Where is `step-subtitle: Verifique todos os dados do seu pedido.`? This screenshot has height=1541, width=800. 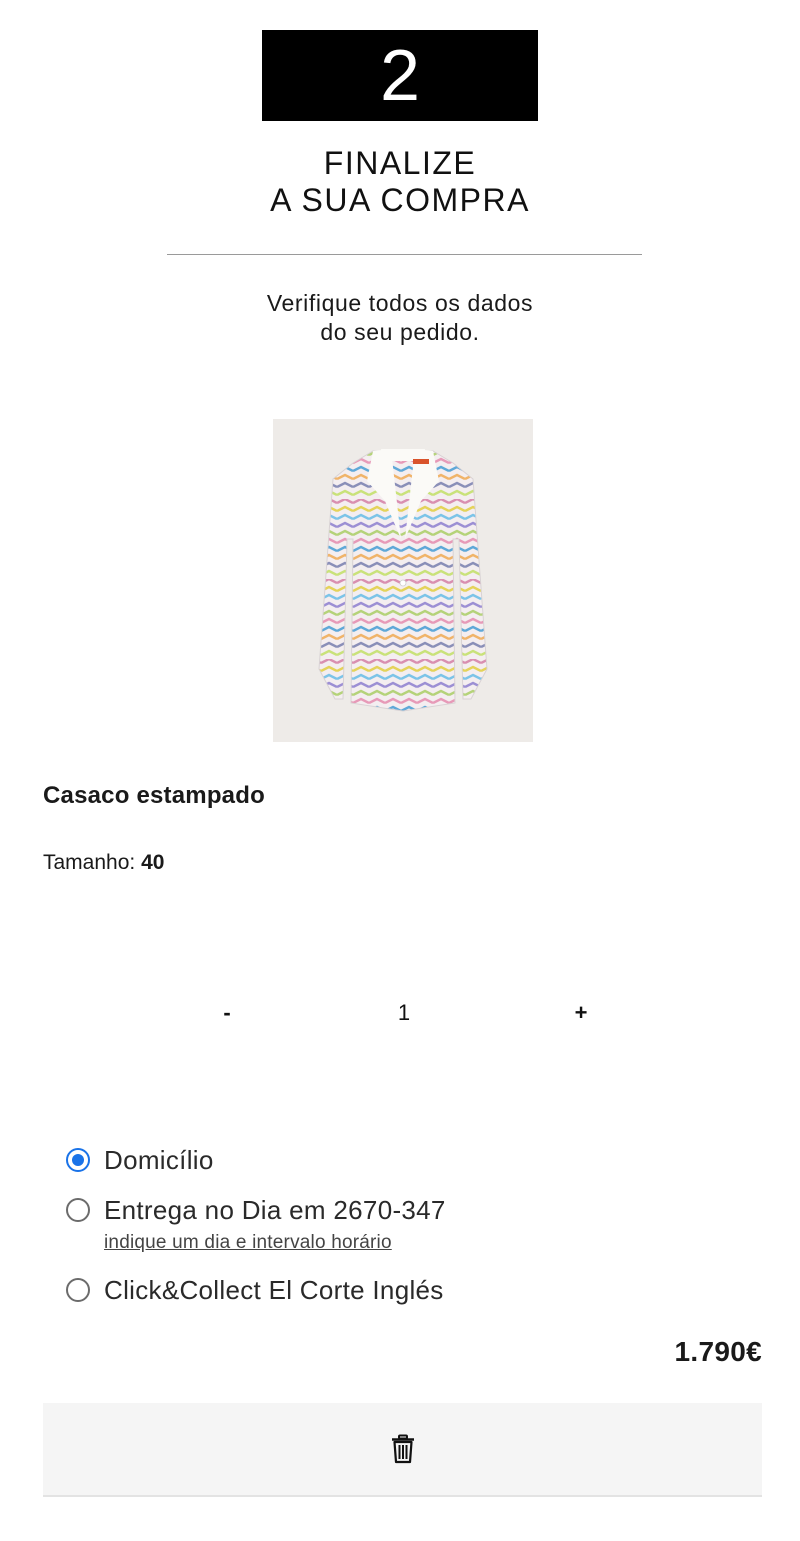
step-subtitle: Verifique todos os dados do seu pedido. is located at coordinates (400, 318).